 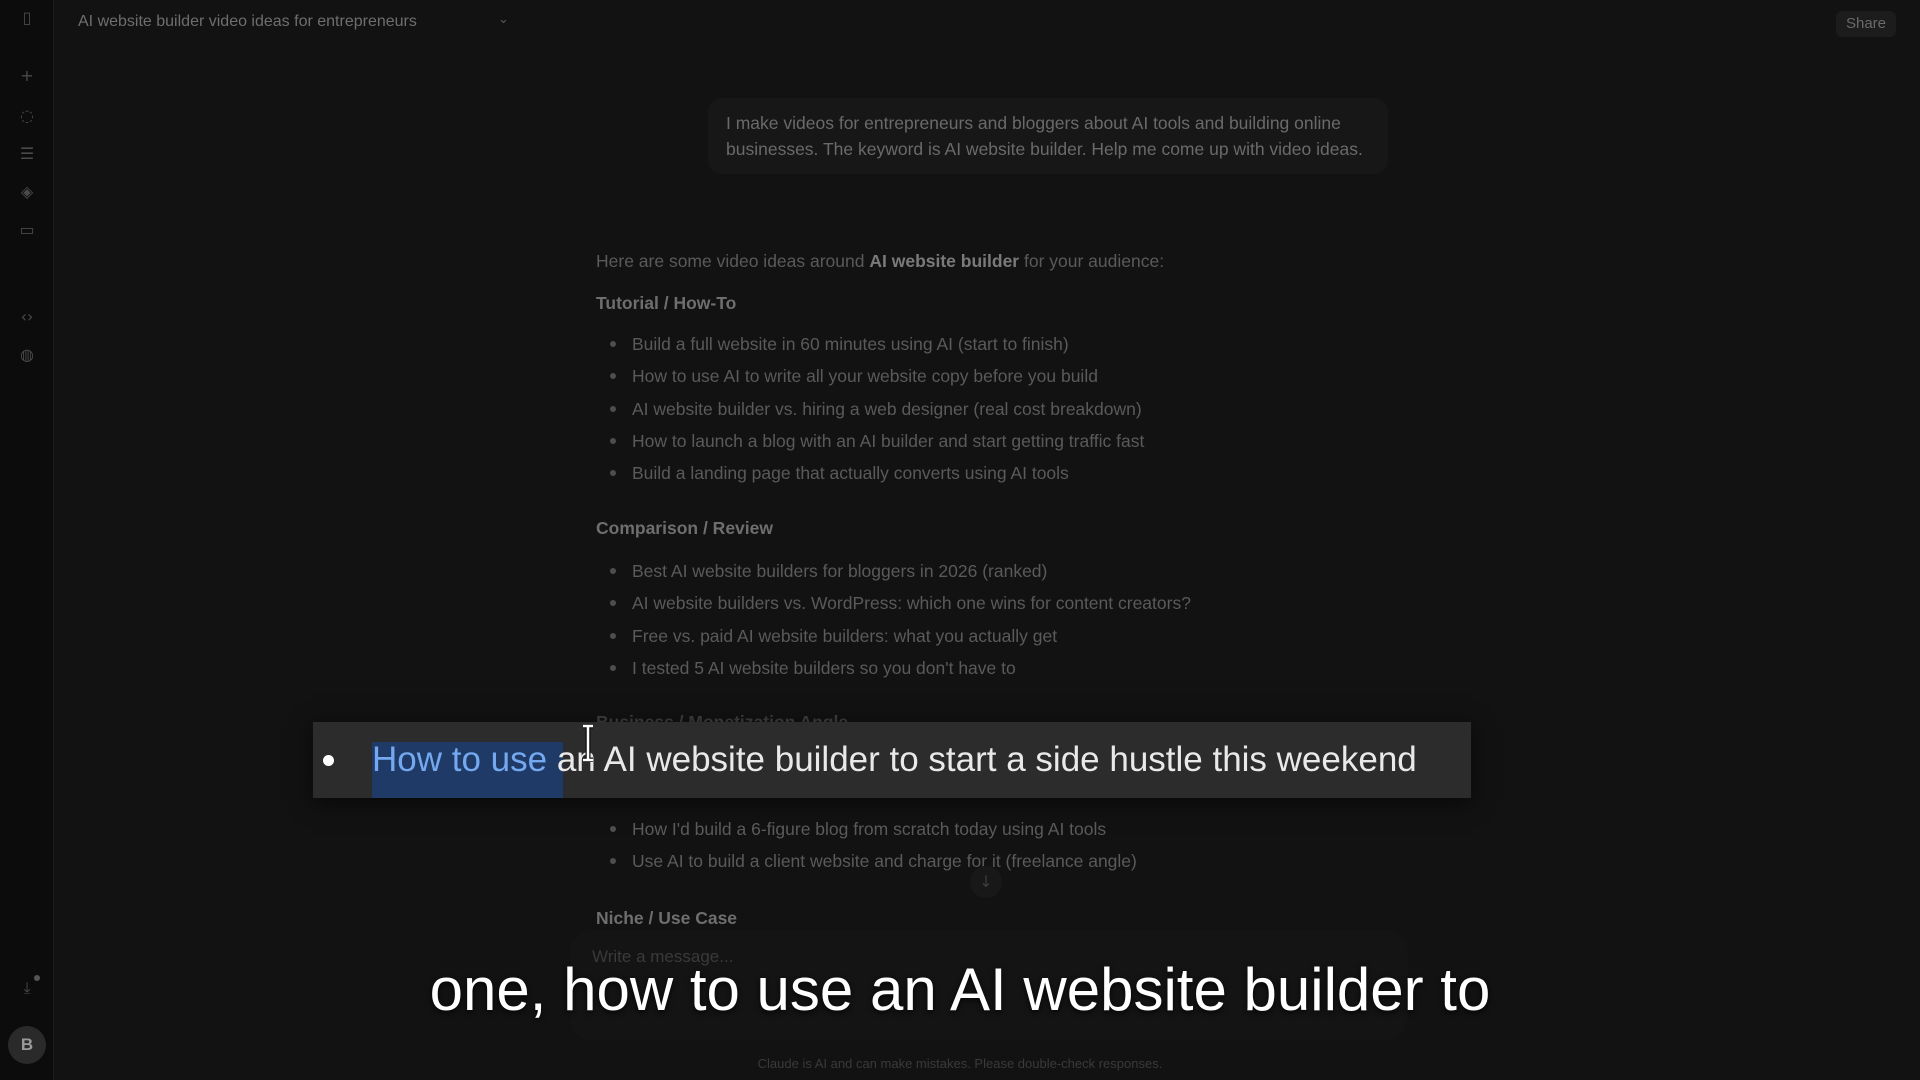 What do you see at coordinates (27, 154) in the screenshot?
I see `stack-icon: ☰` at bounding box center [27, 154].